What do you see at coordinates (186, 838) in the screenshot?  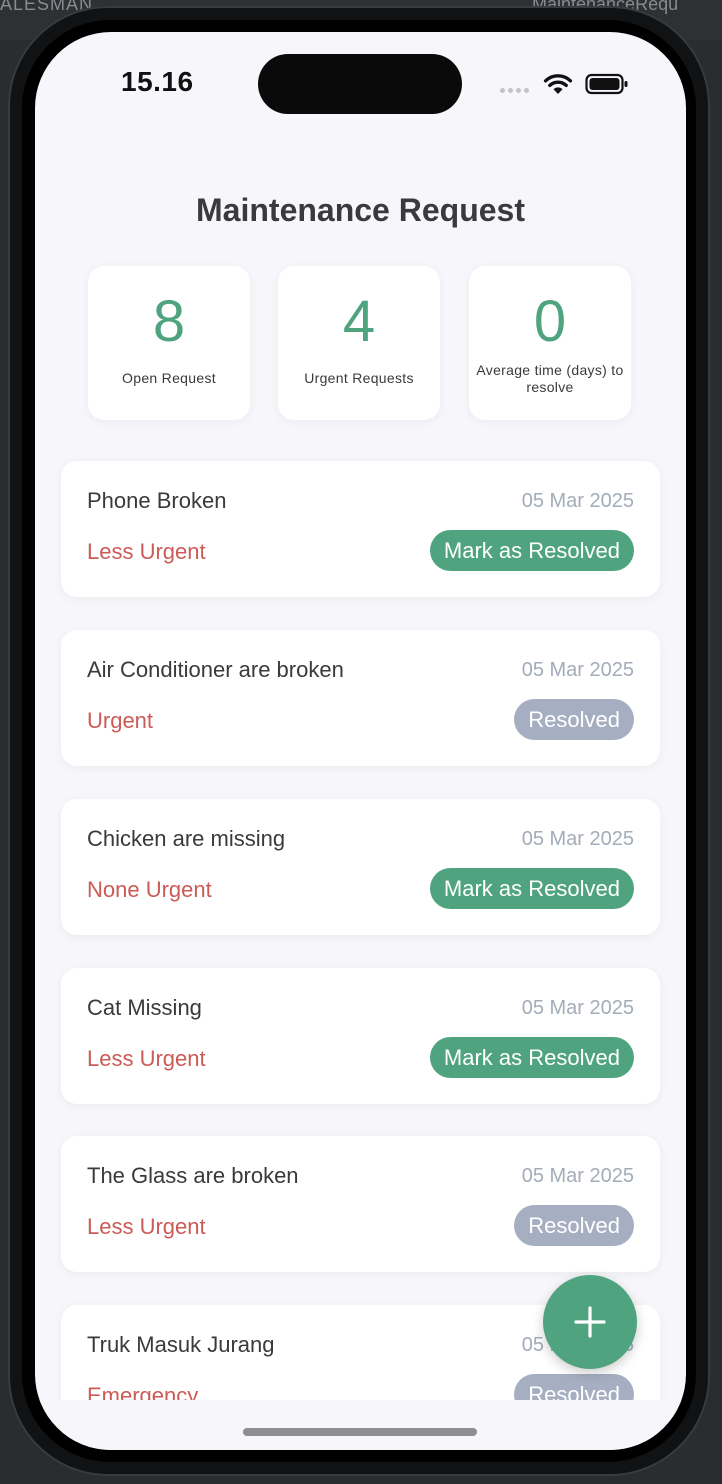 I see `request-title: Chicken are missing` at bounding box center [186, 838].